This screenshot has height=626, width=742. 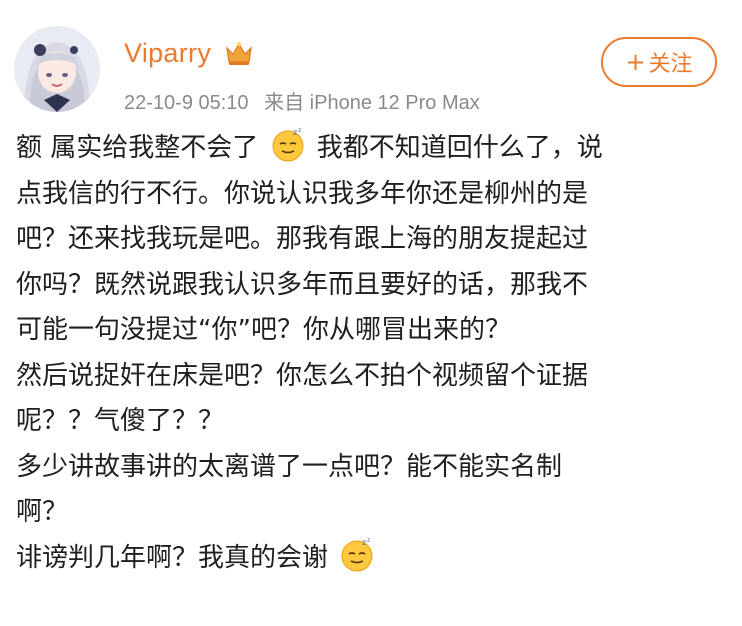 What do you see at coordinates (167, 53) in the screenshot?
I see `username: Viparry` at bounding box center [167, 53].